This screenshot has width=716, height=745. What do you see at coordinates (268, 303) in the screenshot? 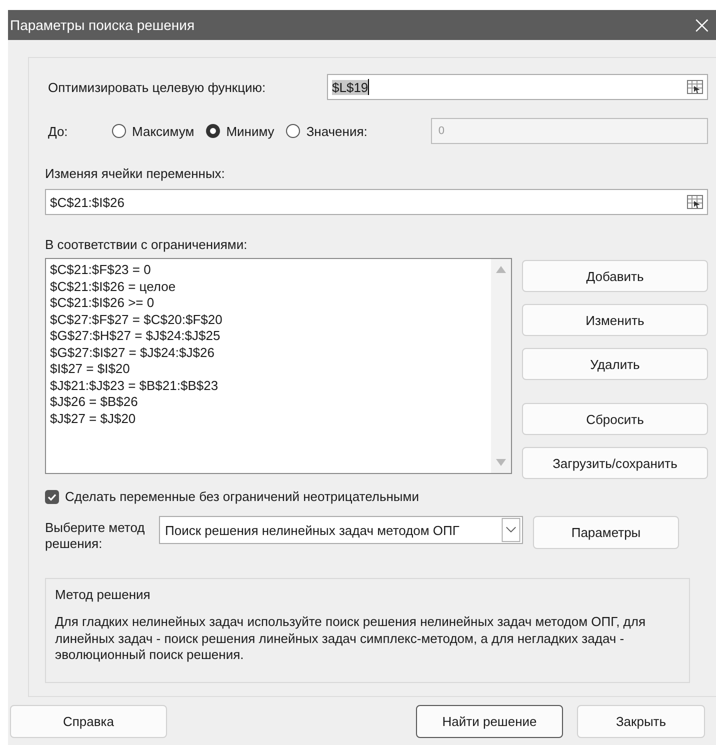
I see `constraint-item: $C$21:$I$26 >= 0` at bounding box center [268, 303].